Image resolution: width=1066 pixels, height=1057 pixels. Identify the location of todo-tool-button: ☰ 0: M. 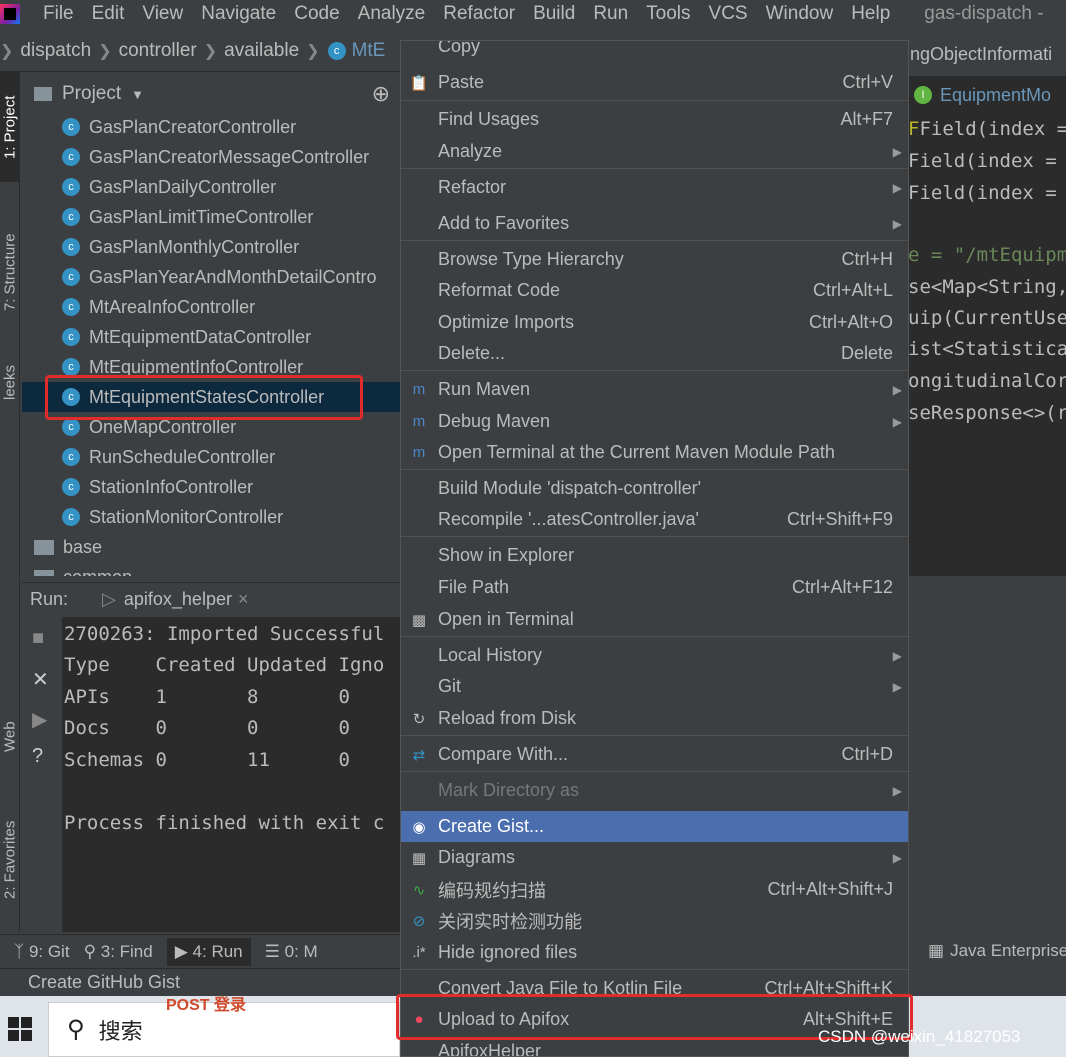
(291, 952).